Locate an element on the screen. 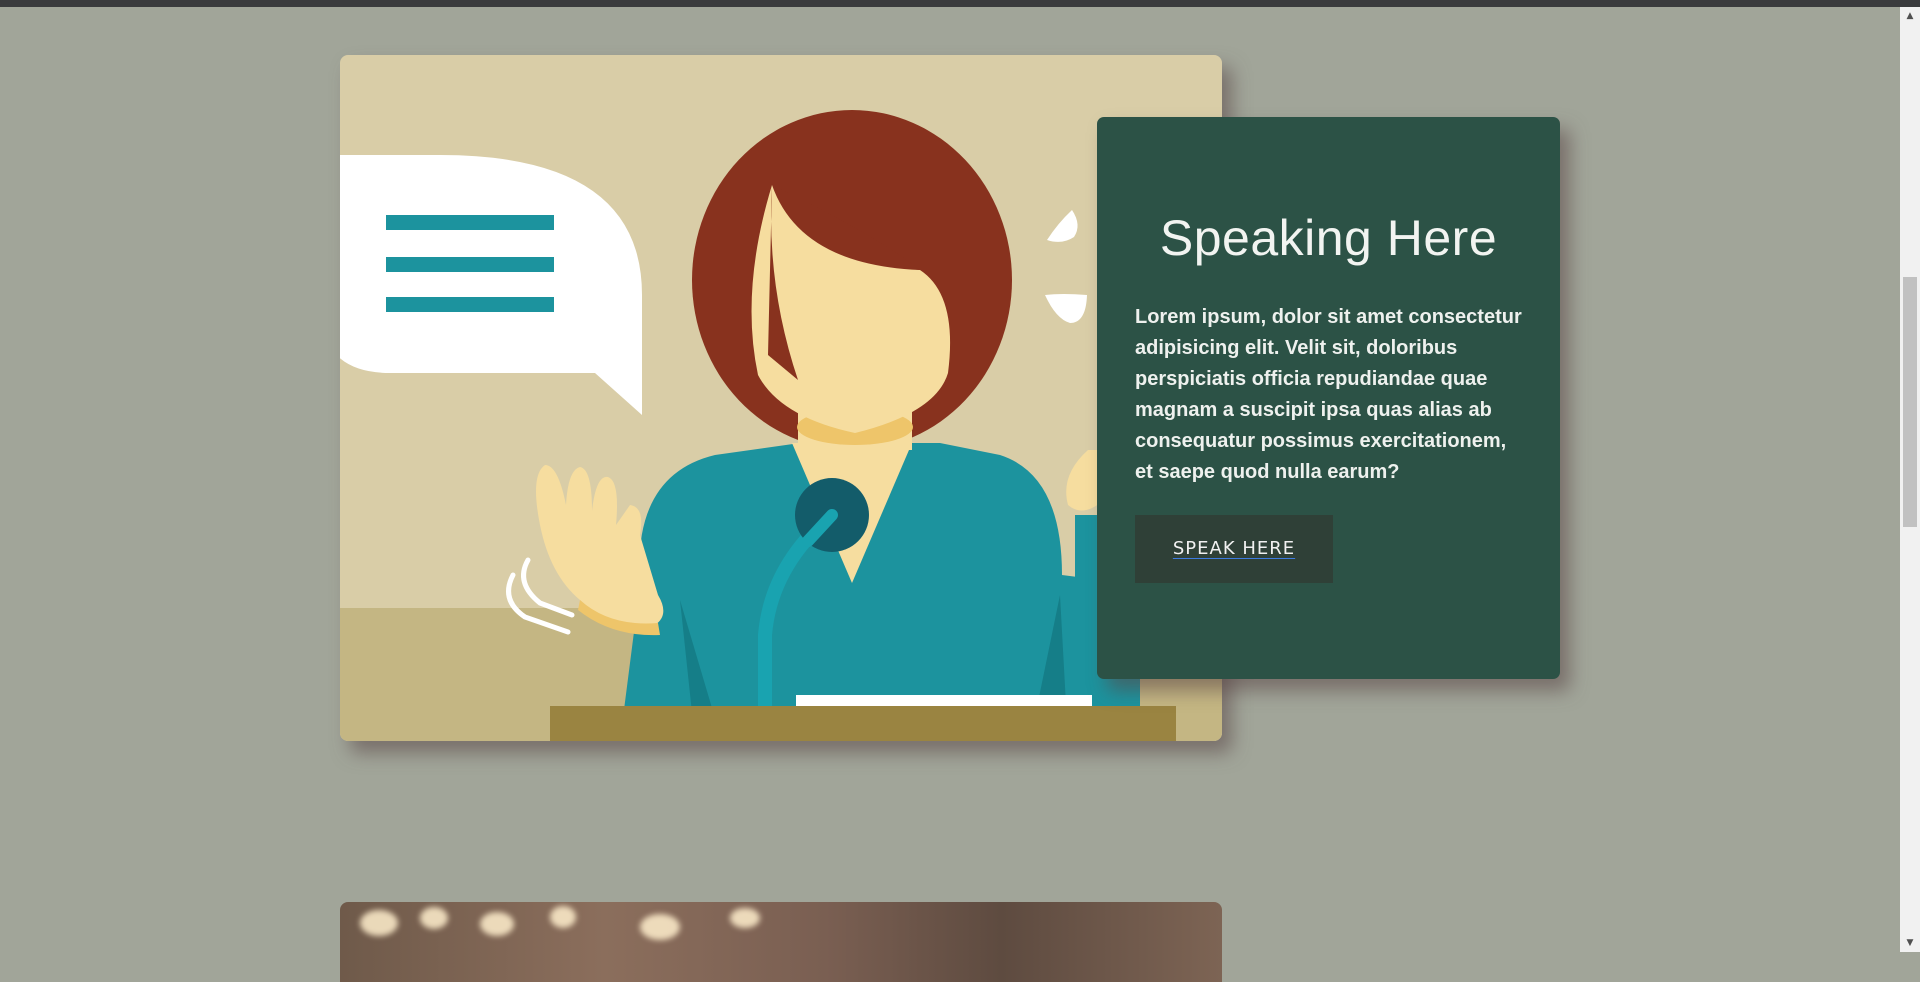 The width and height of the screenshot is (1920, 982). podium is located at coordinates (863, 723).